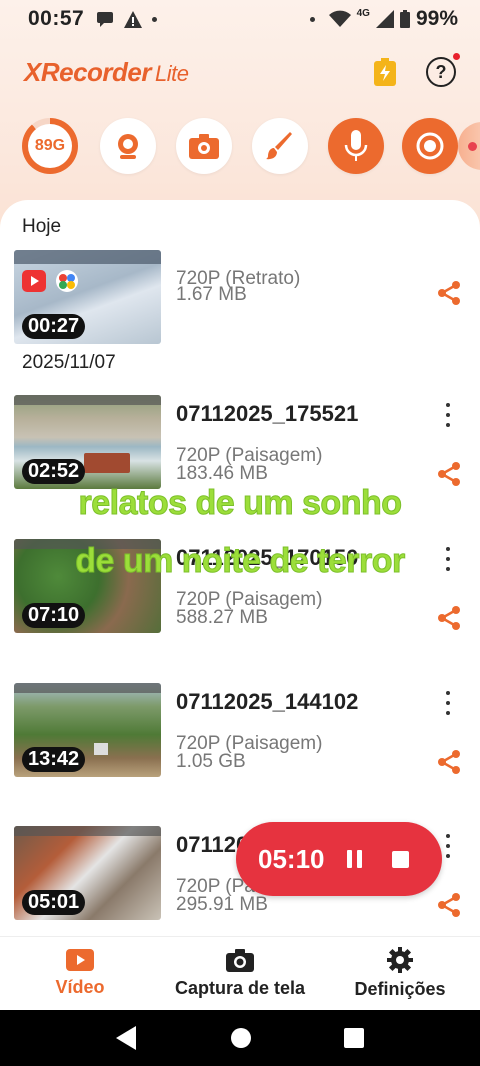  Describe the element at coordinates (354, 1038) in the screenshot. I see `recents-icon` at that location.